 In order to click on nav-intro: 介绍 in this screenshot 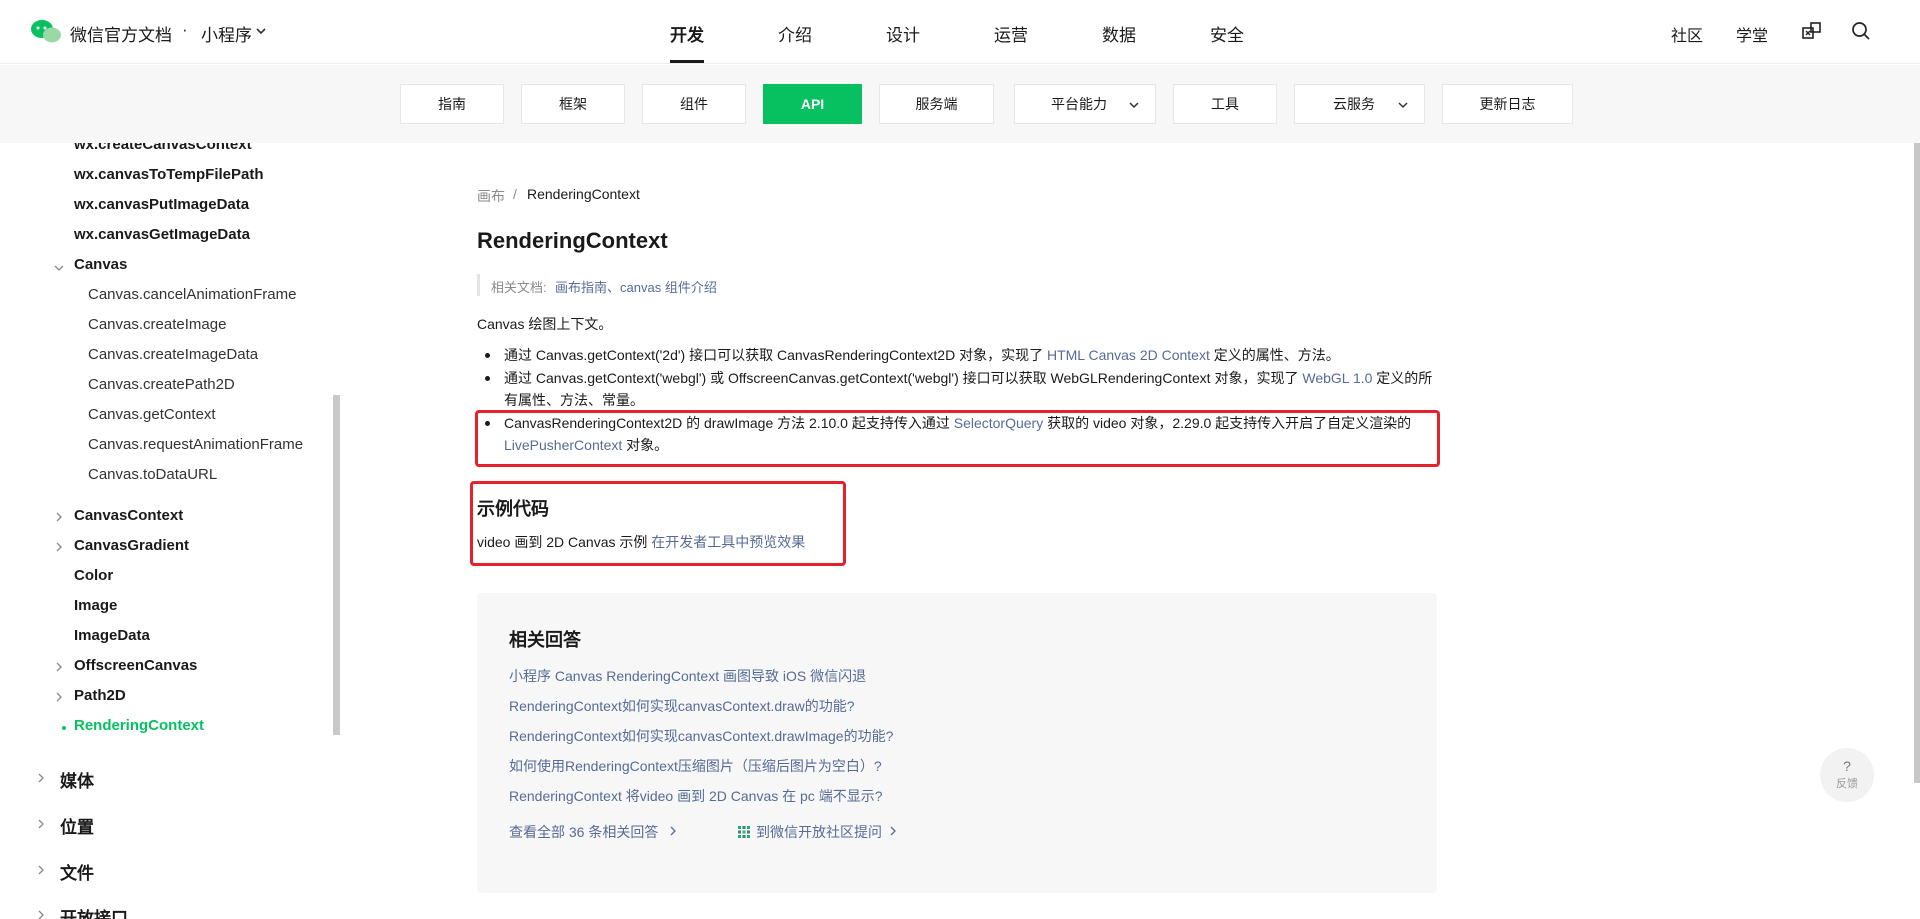, I will do `click(795, 33)`.